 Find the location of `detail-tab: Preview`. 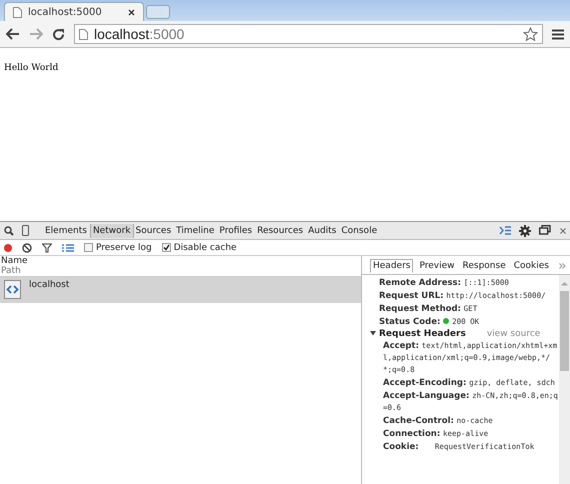

detail-tab: Preview is located at coordinates (437, 266).